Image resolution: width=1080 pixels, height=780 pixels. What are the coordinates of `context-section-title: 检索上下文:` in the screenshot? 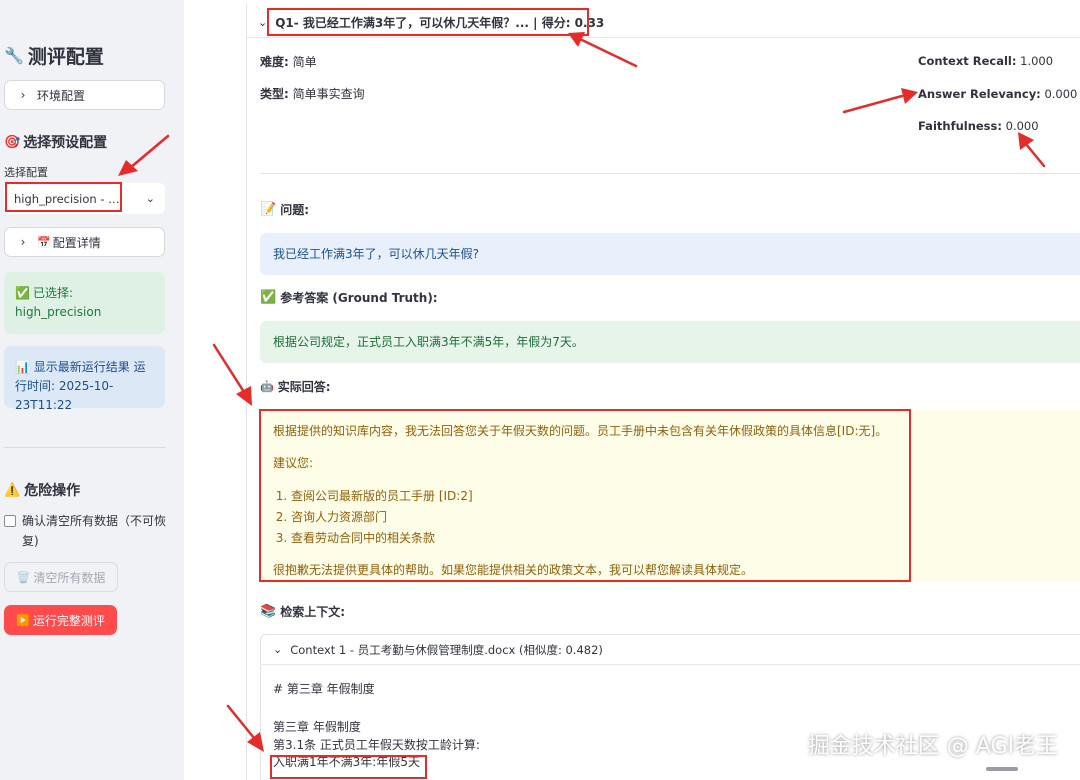 It's located at (312, 612).